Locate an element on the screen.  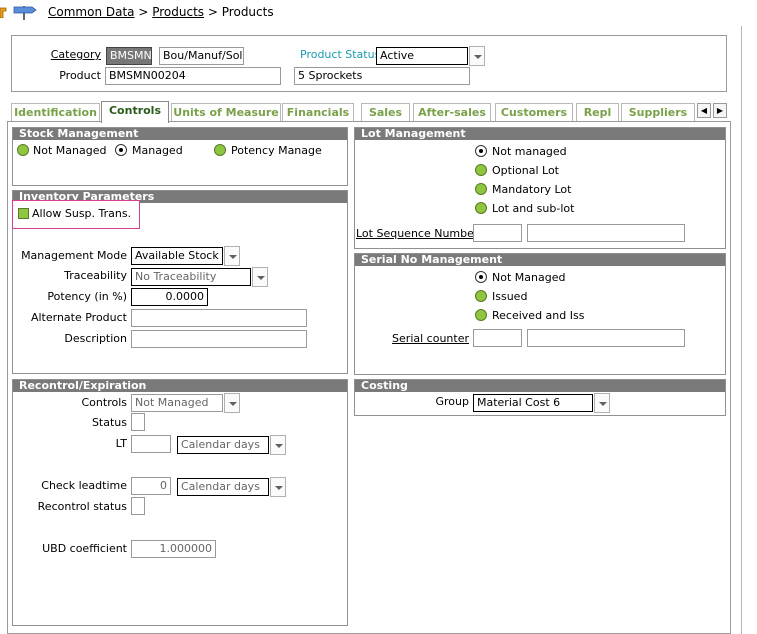
recontrol-status-2-label: Recontrol status is located at coordinates (82, 506).